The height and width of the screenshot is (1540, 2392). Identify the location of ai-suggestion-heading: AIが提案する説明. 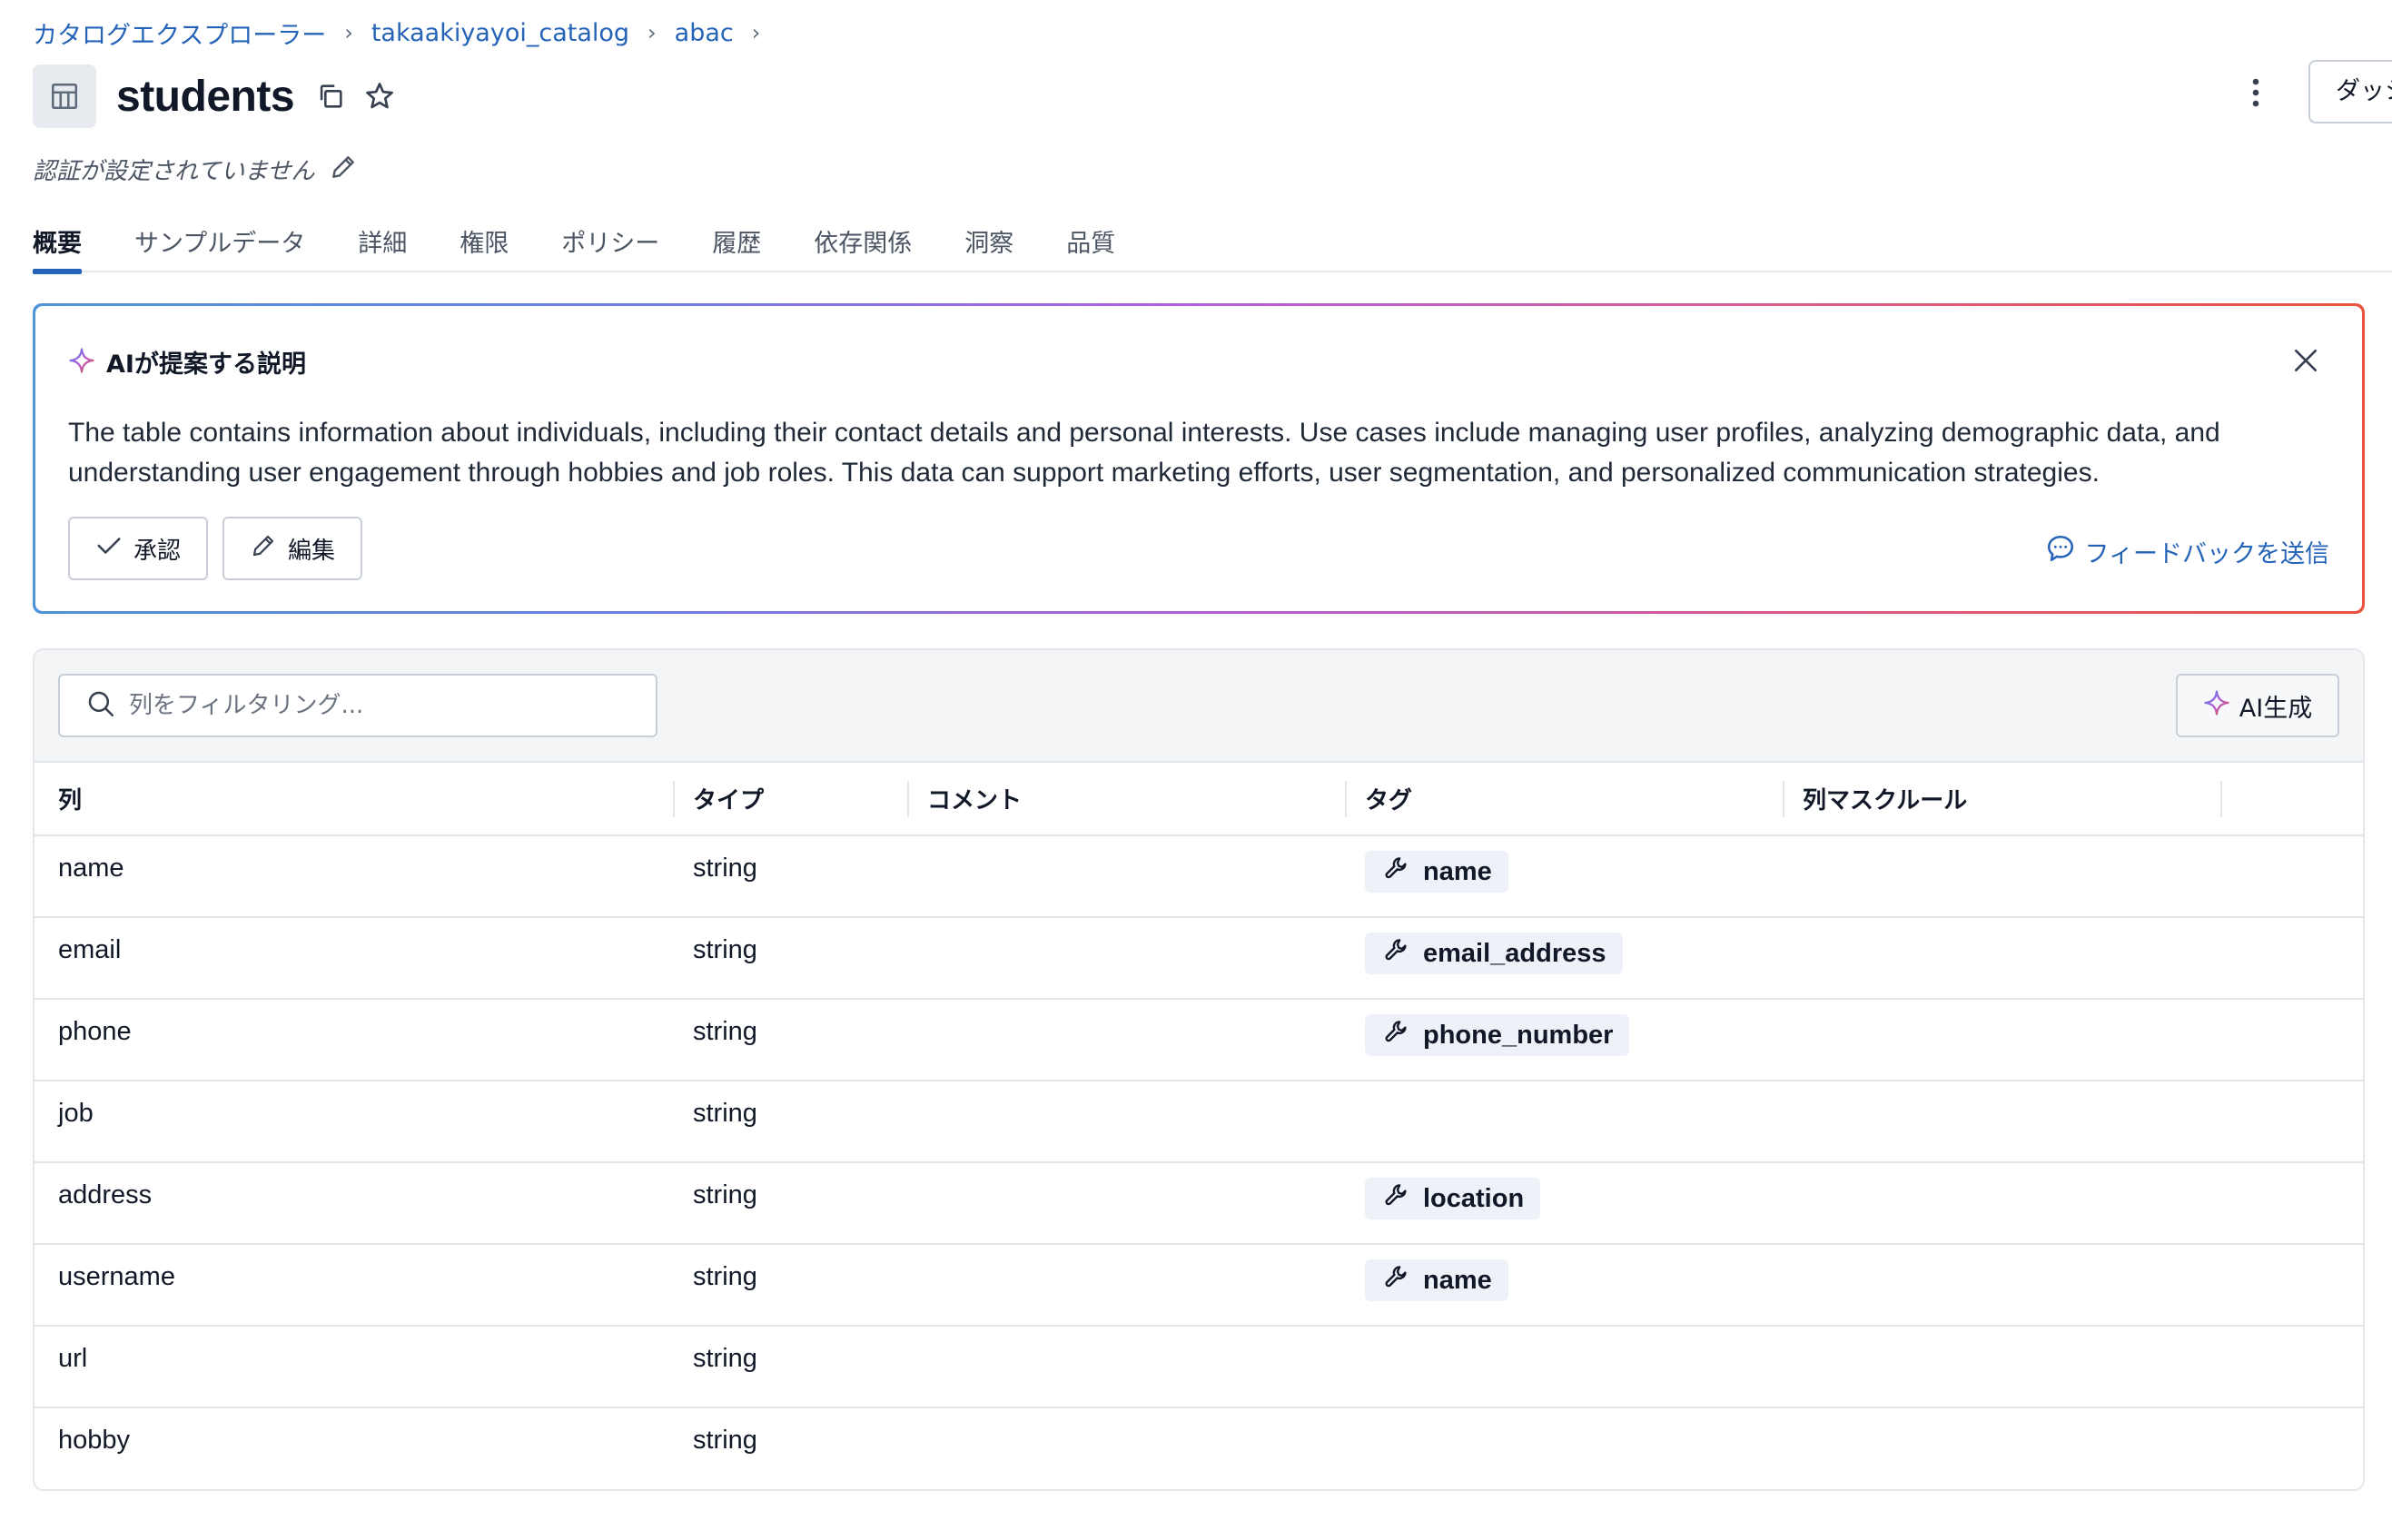
(206, 364).